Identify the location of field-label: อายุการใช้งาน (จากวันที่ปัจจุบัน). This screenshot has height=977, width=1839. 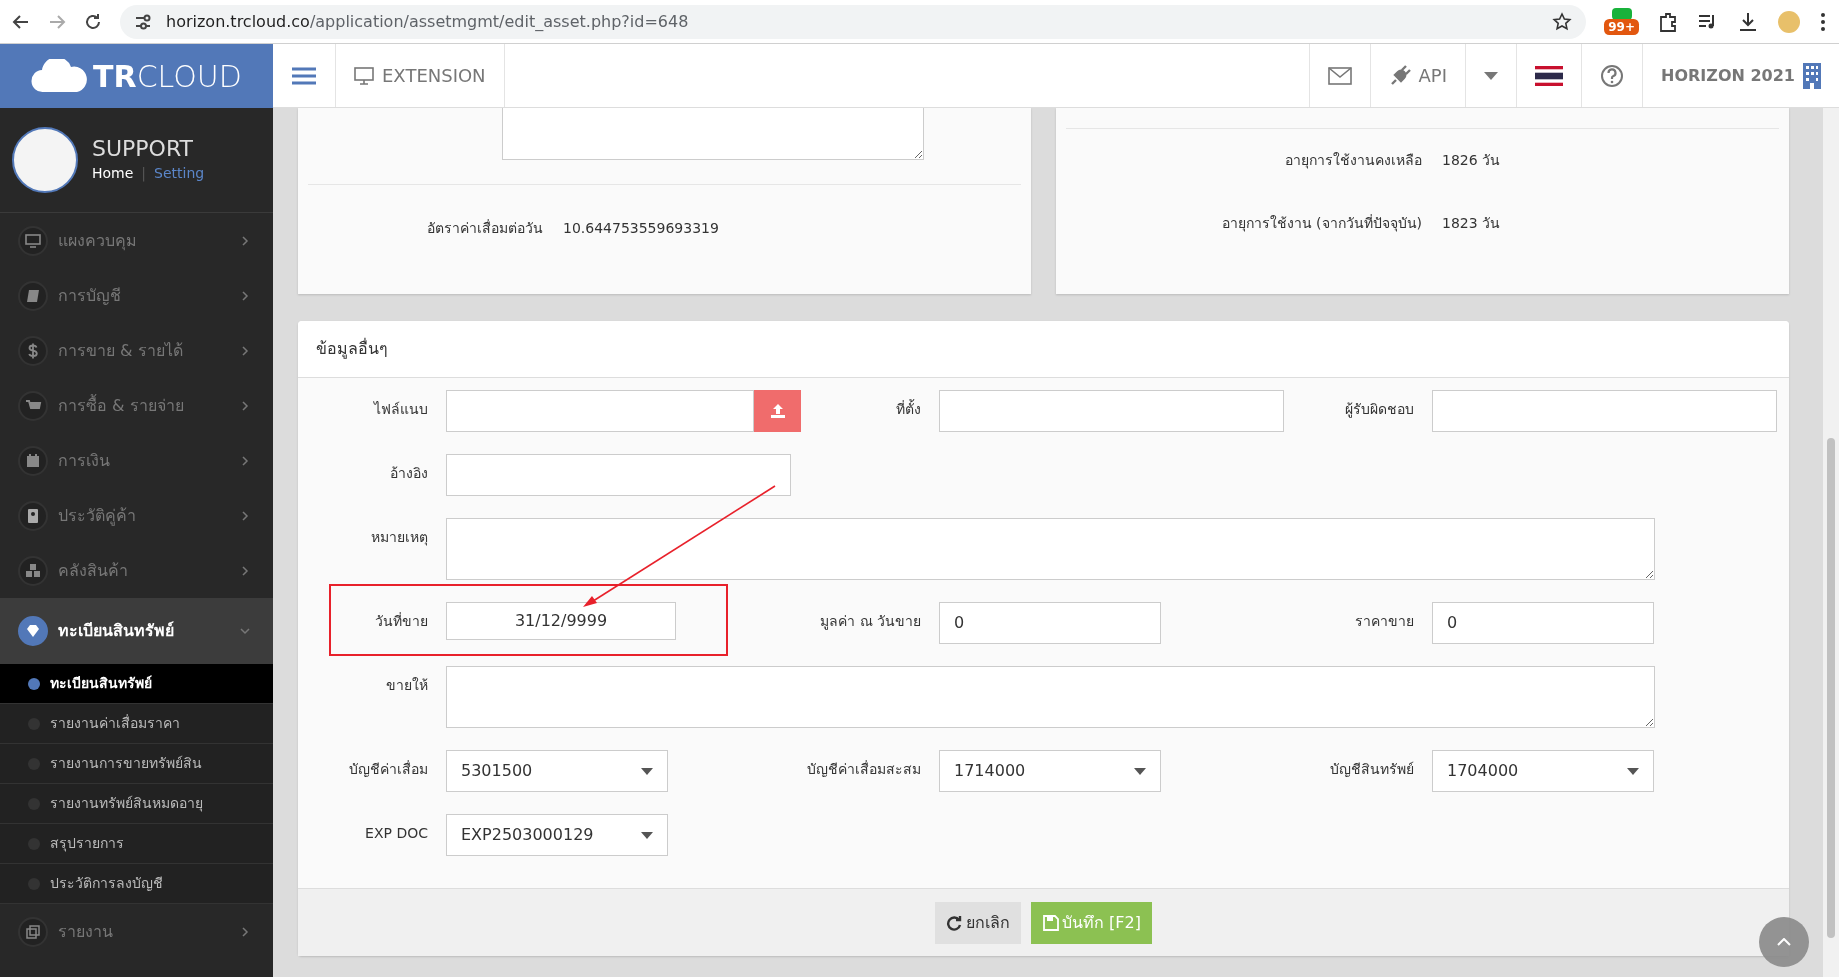
(1321, 223).